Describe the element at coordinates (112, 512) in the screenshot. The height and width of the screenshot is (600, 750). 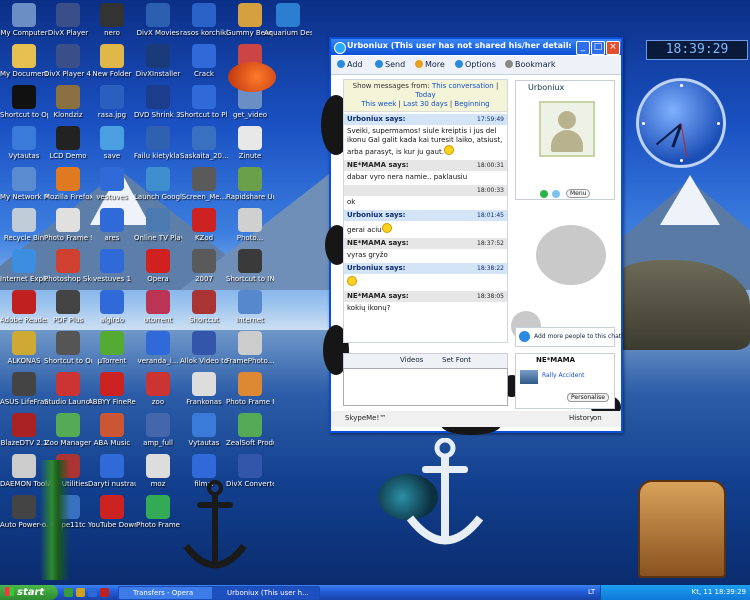
I see `desktop-icon: YouTube Downloader` at that location.